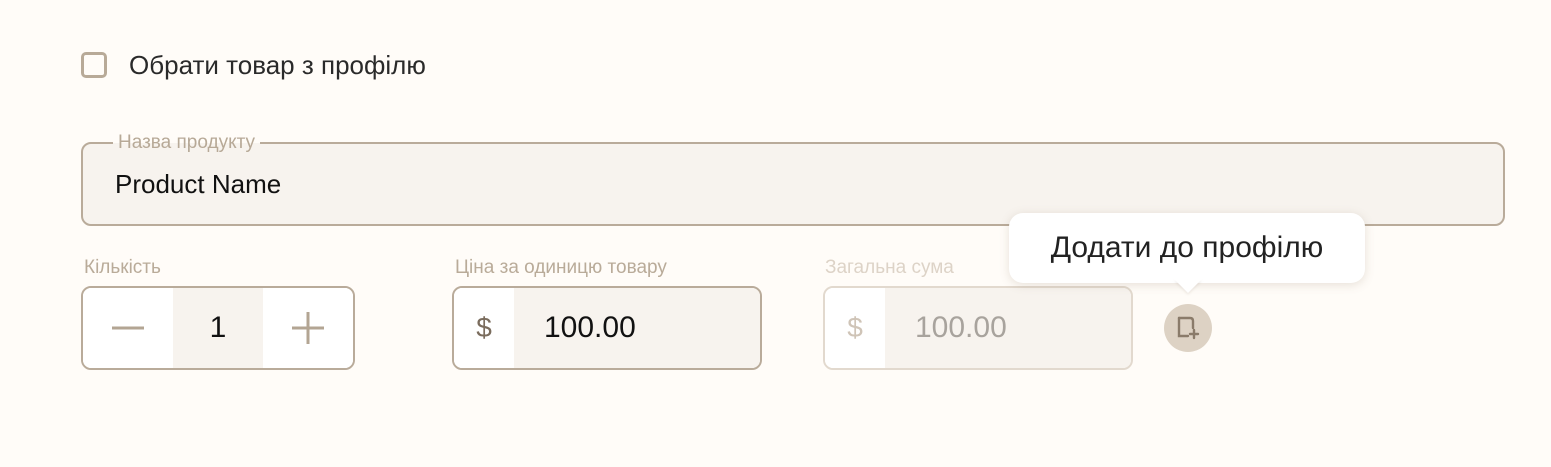  What do you see at coordinates (1187, 248) in the screenshot?
I see `add-to-profile-tooltip: Додати до профілю` at bounding box center [1187, 248].